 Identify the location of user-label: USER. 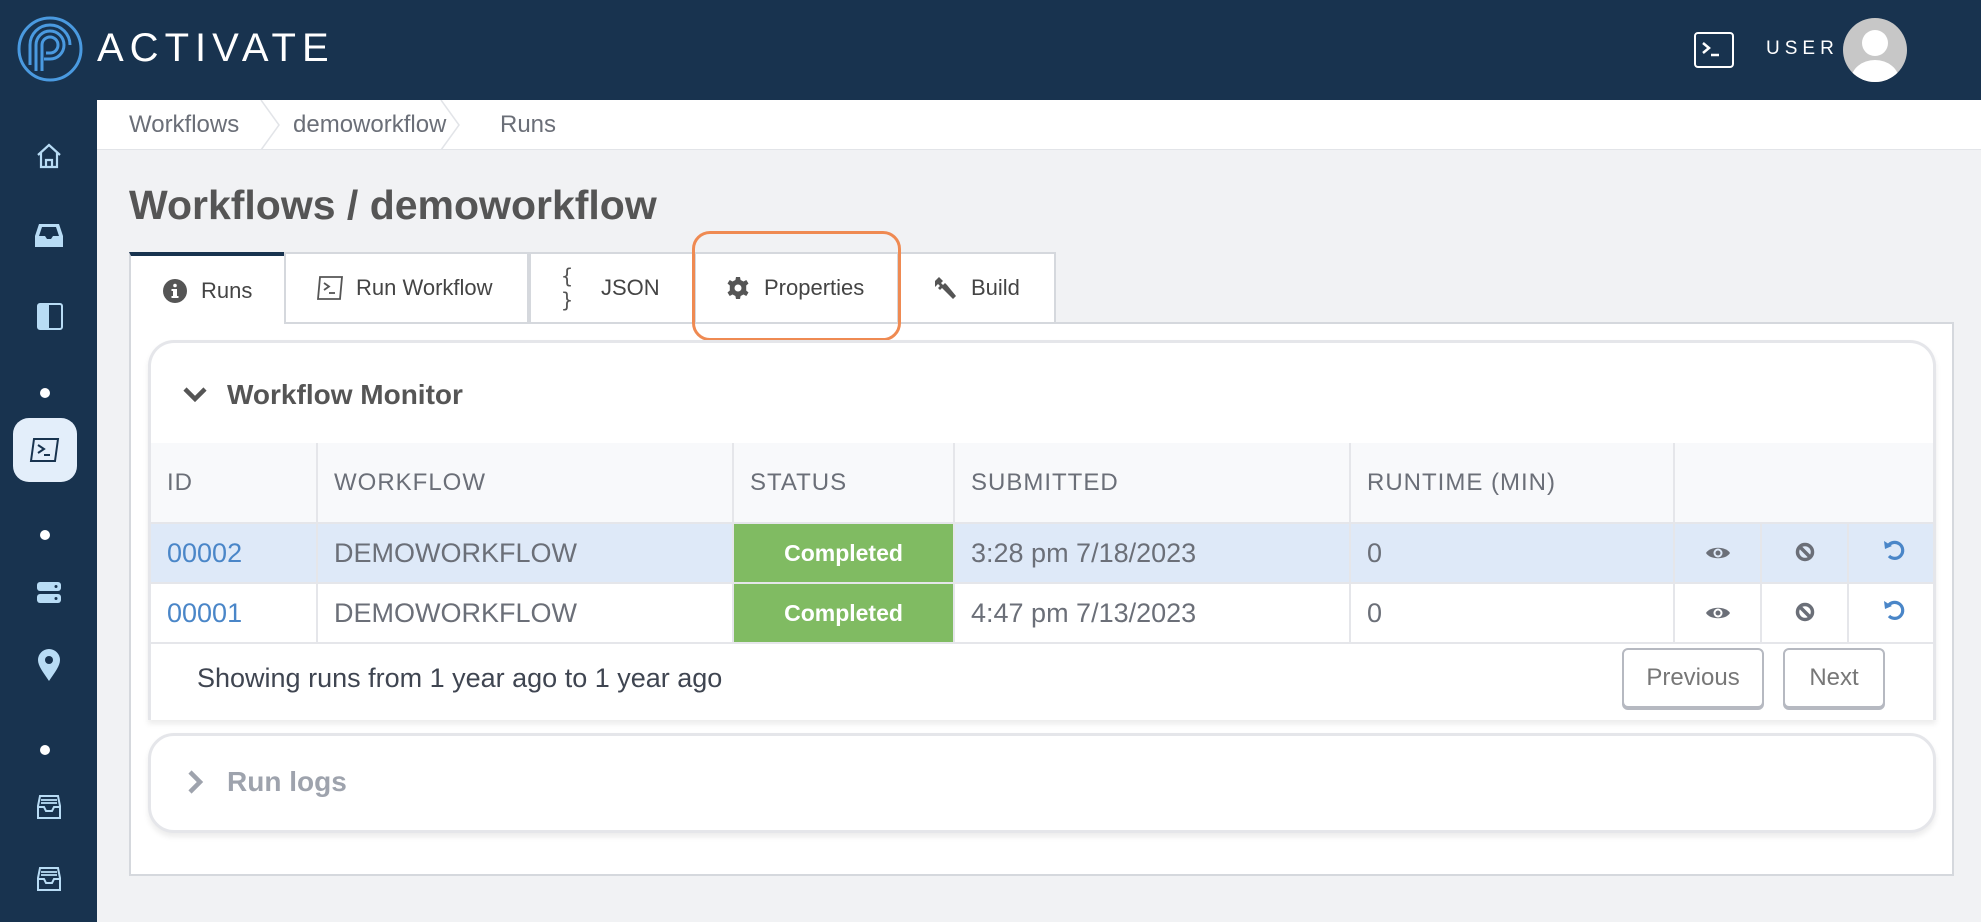
(1802, 49).